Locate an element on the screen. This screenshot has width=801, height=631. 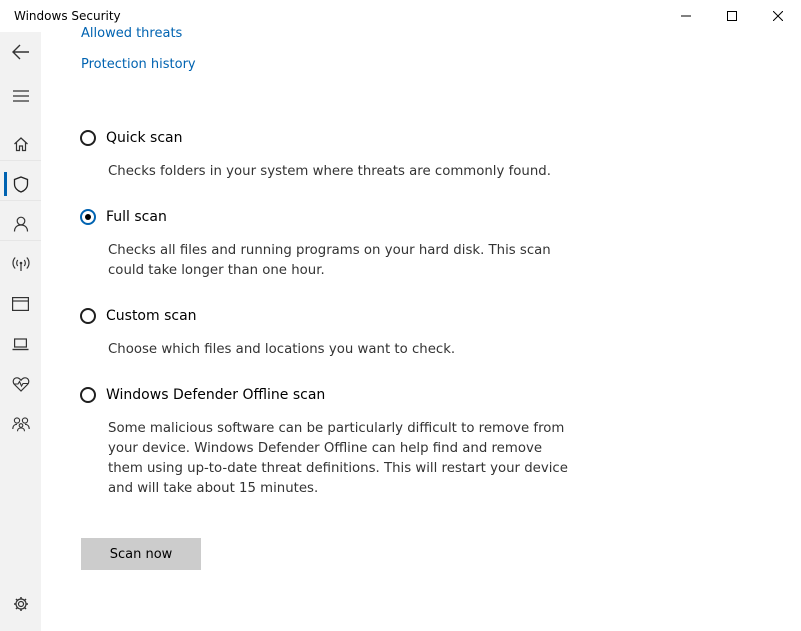
window-title: Windows Security is located at coordinates (67, 16).